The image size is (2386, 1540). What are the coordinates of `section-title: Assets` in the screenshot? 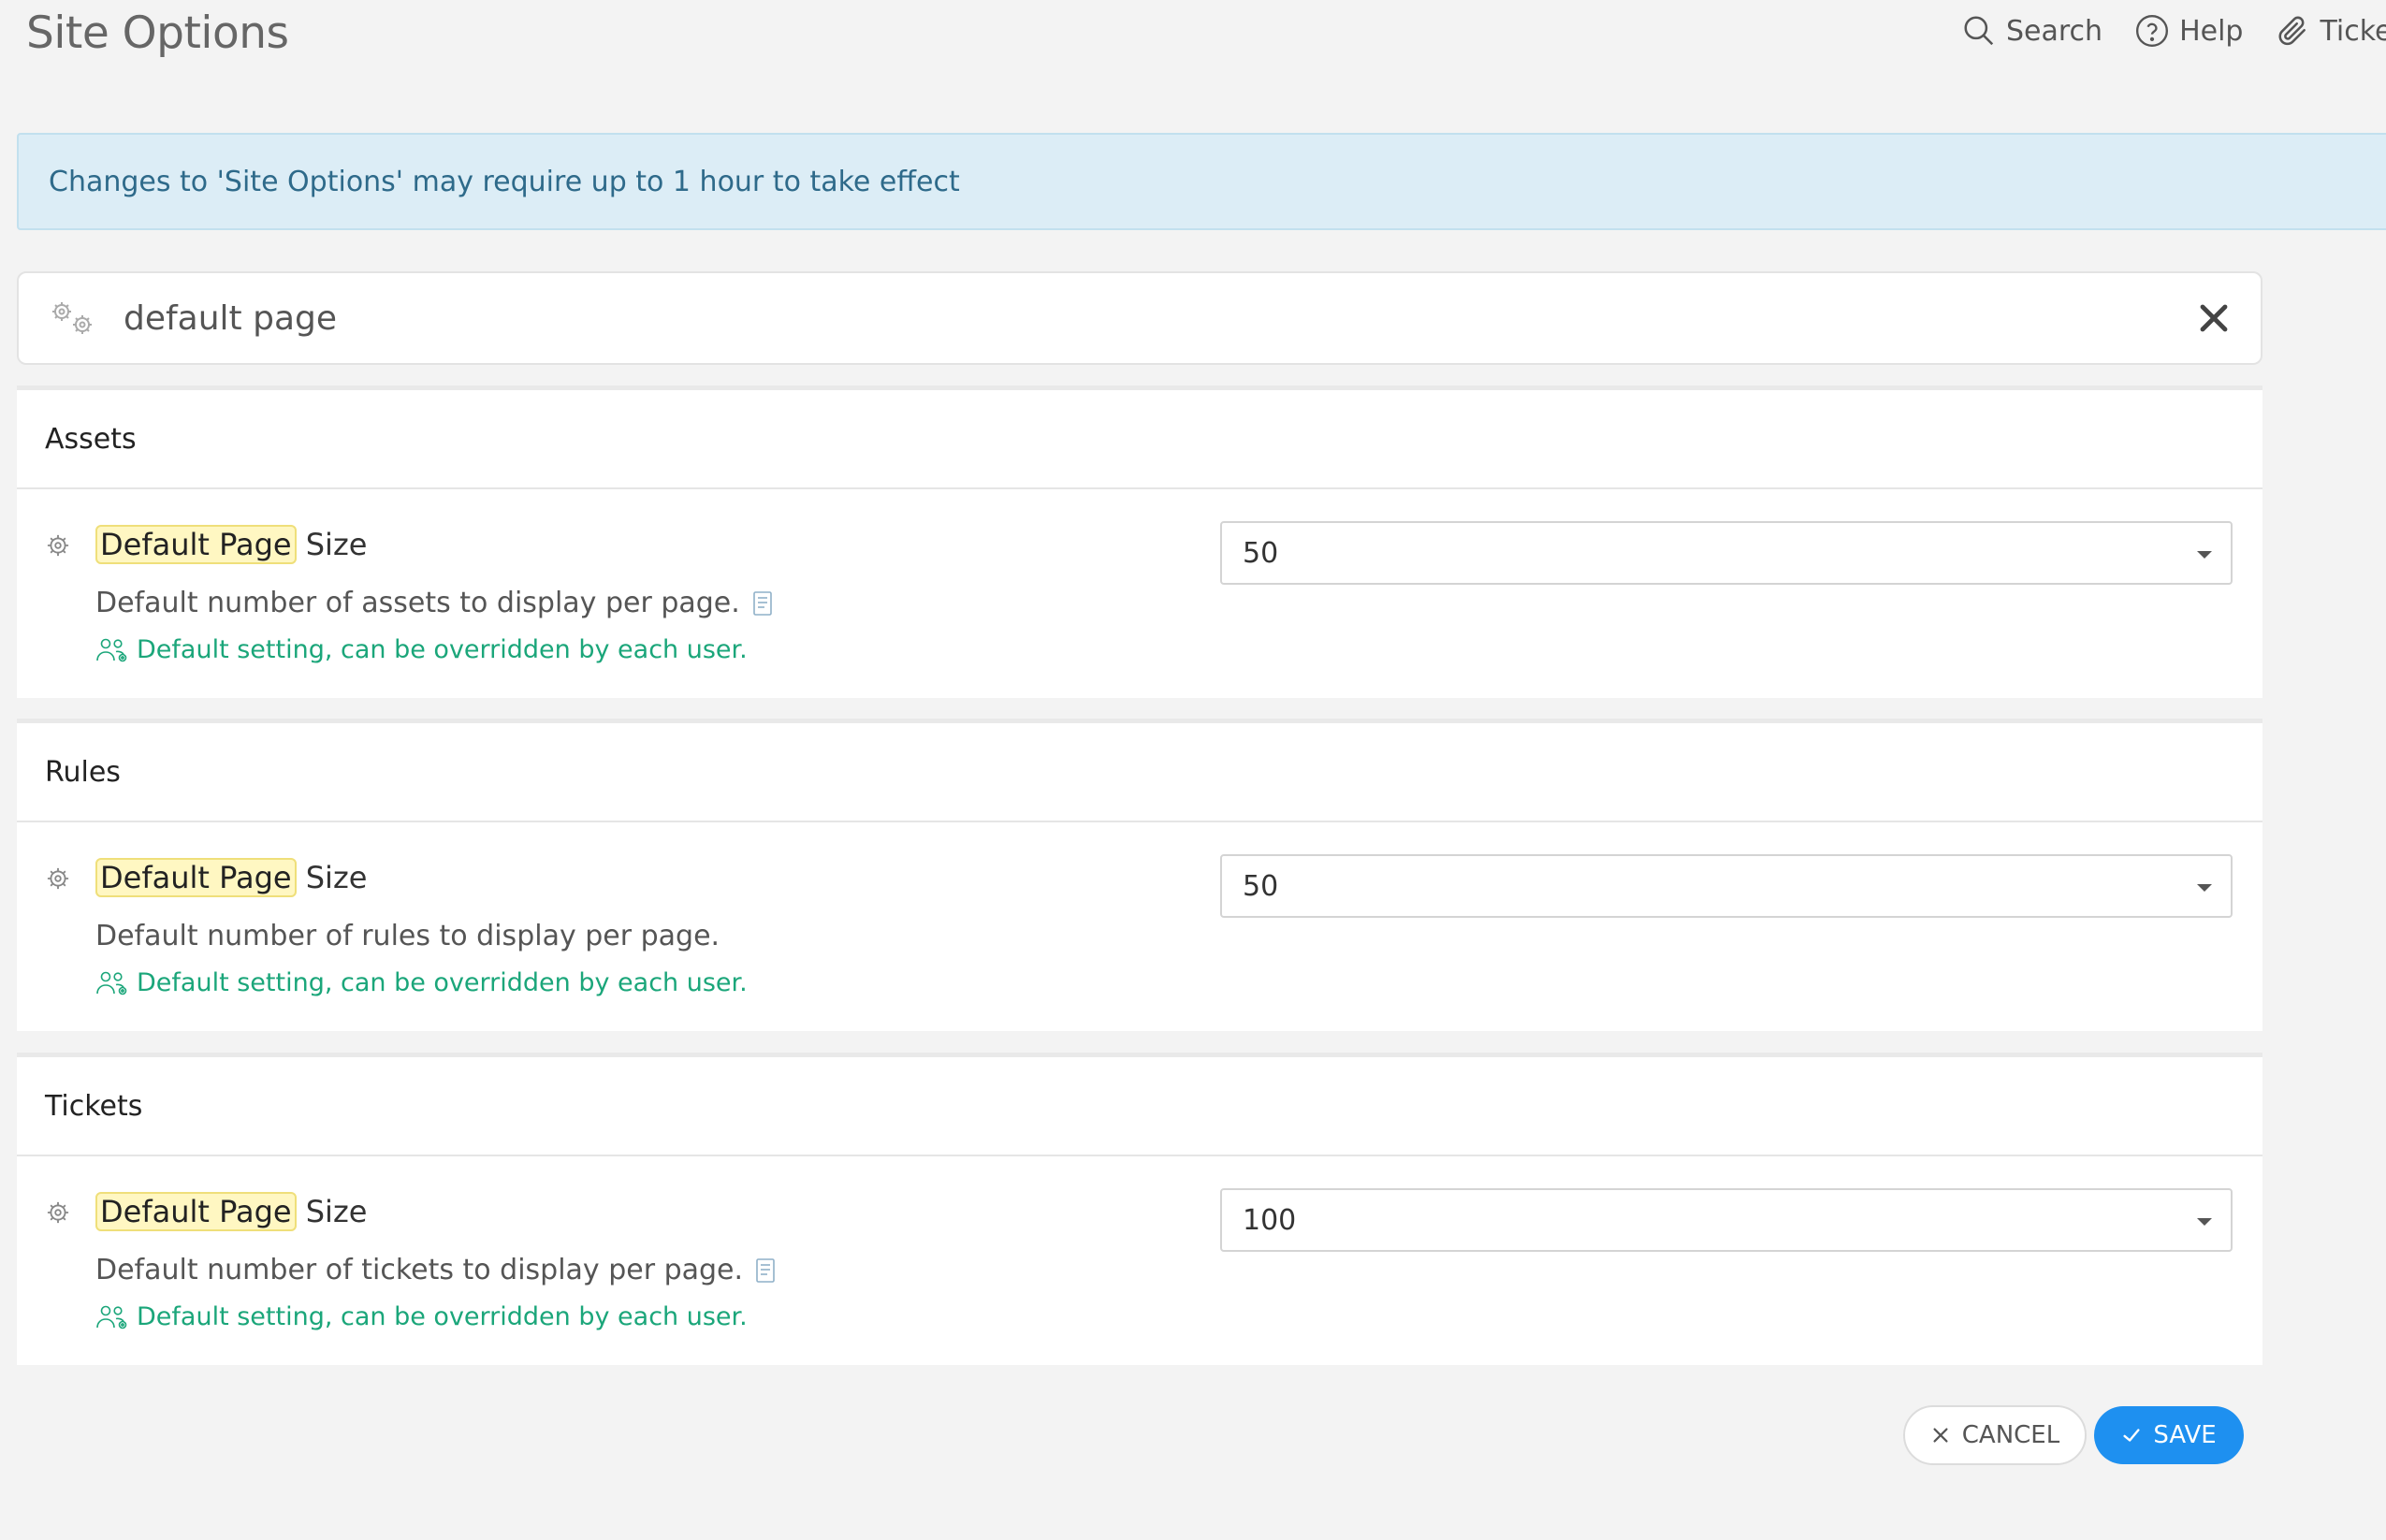 It's located at (1139, 440).